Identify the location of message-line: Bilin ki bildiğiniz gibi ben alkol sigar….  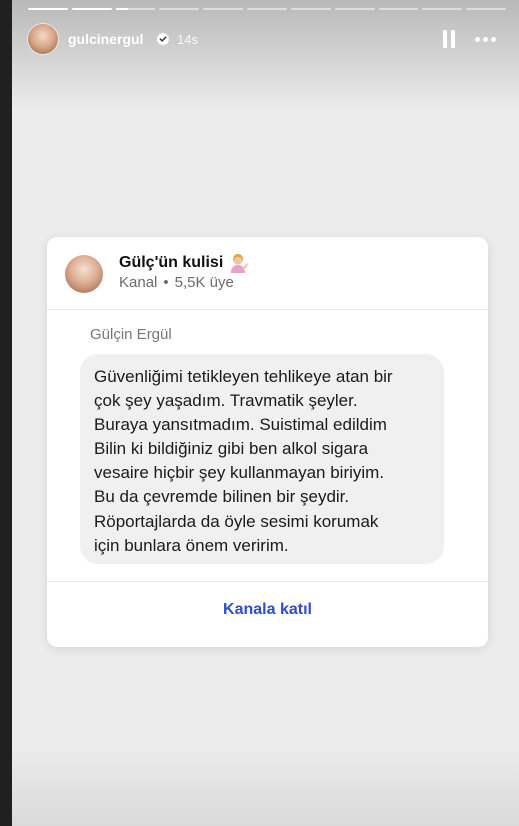
(231, 449).